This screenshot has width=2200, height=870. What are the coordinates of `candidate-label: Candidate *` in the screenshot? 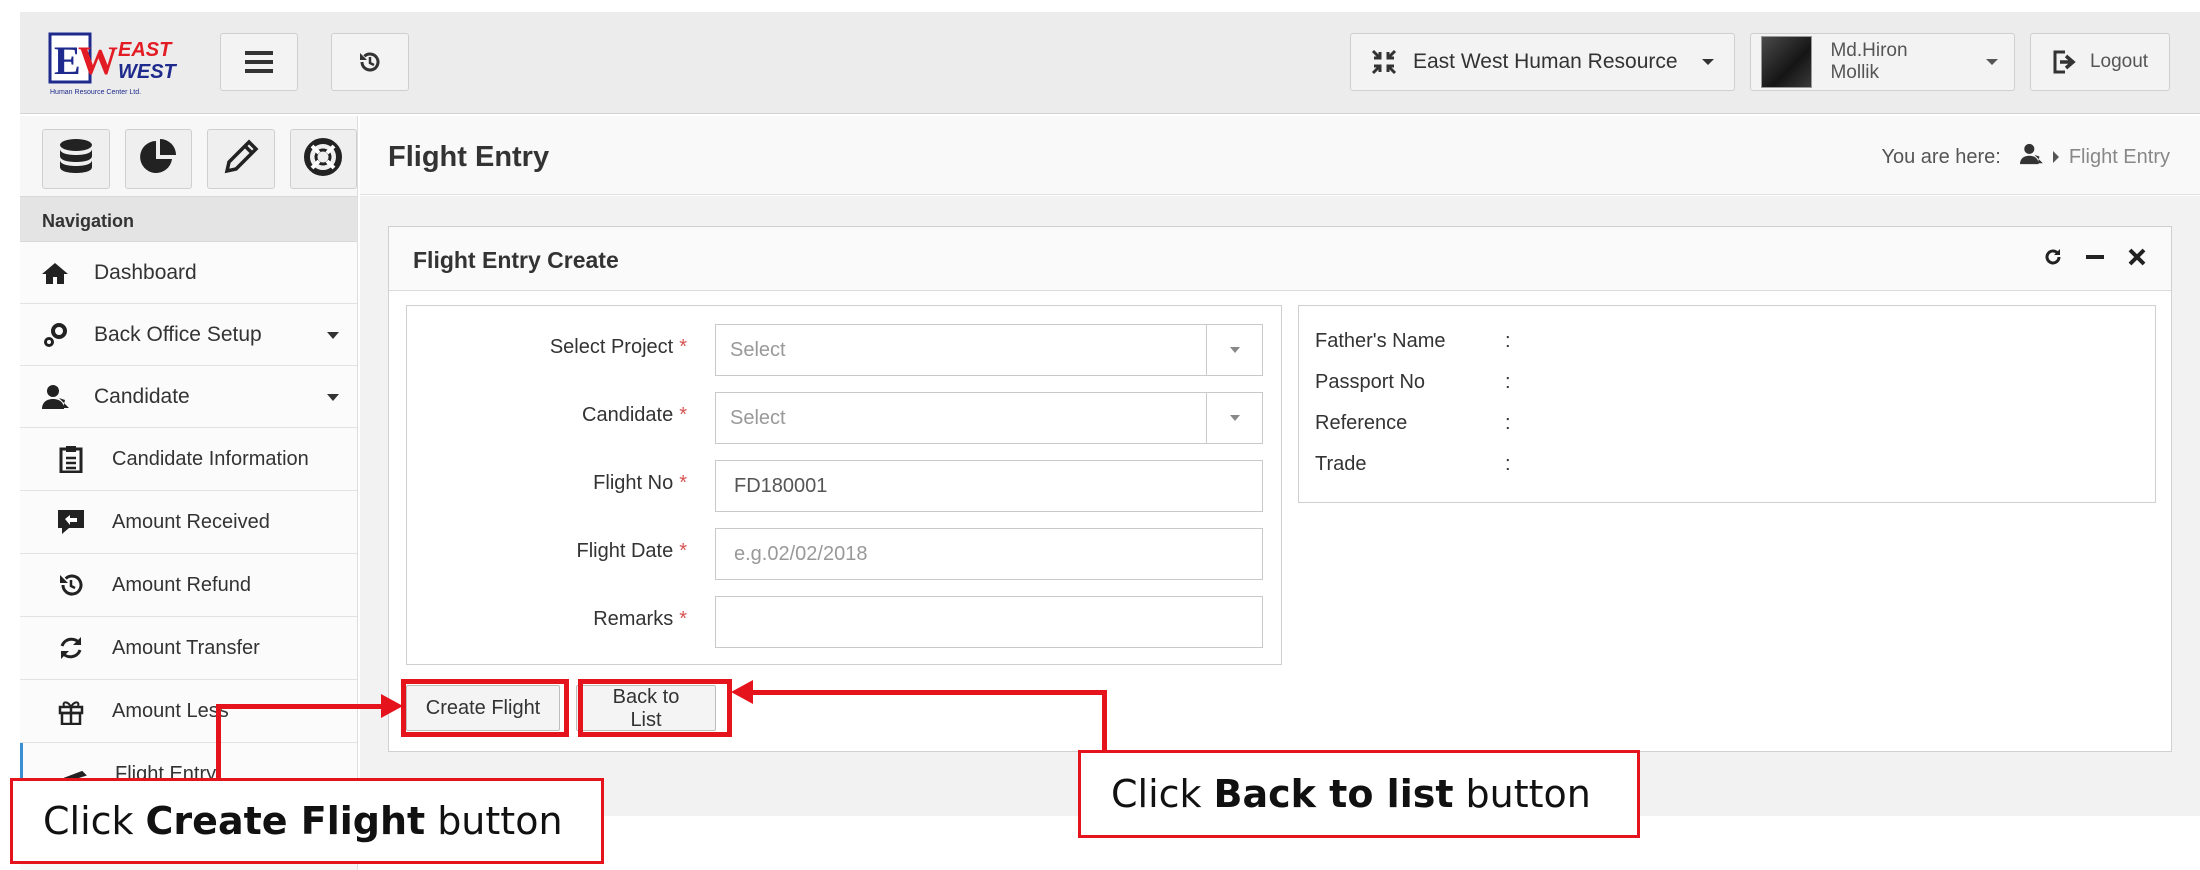 It's located at (634, 415).